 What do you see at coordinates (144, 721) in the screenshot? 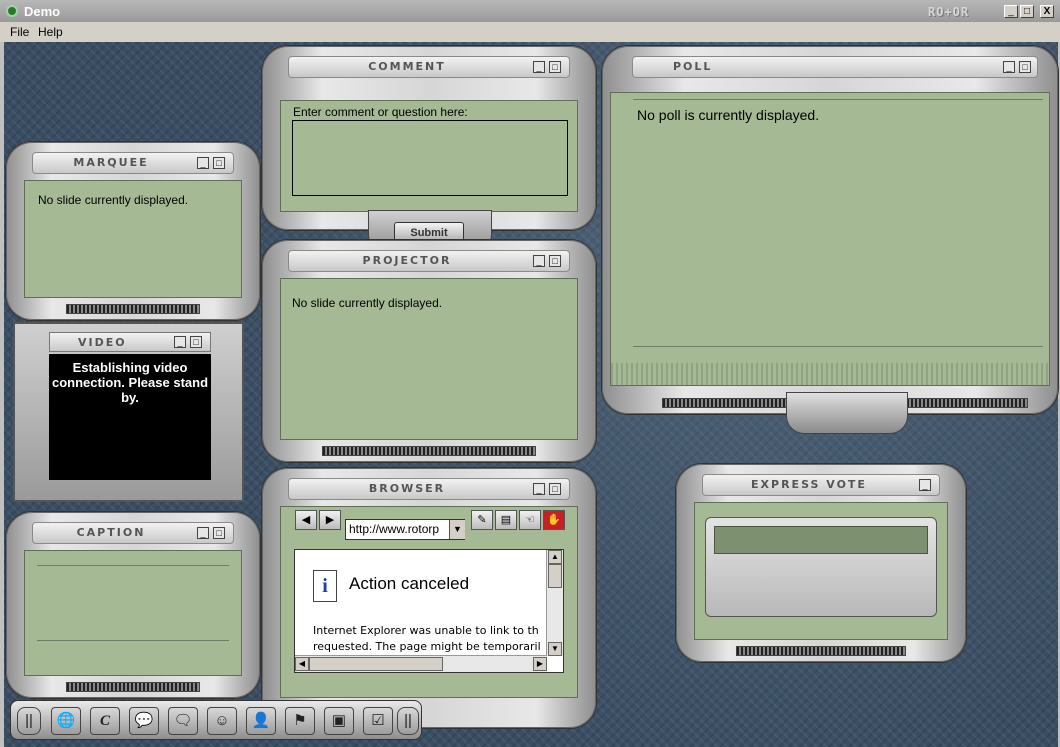
I see `chat-icon: 💬` at bounding box center [144, 721].